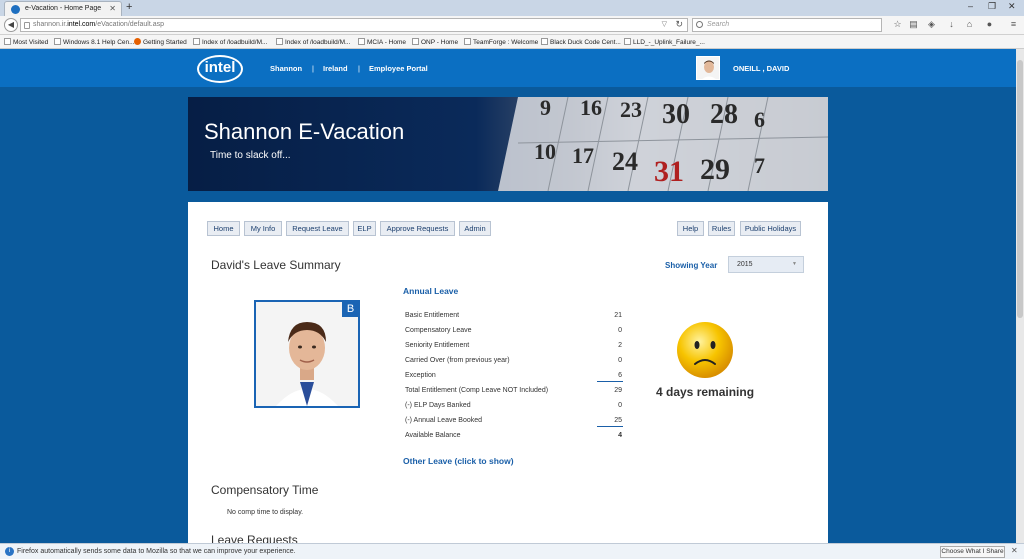  Describe the element at coordinates (664, 24) in the screenshot. I see `url-dropdown-icon: ▽` at that location.